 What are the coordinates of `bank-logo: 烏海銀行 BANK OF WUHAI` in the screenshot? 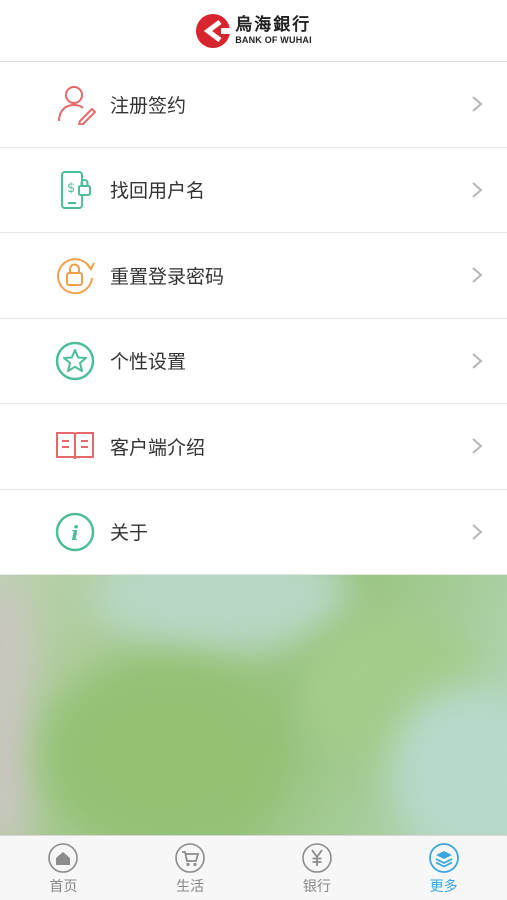 It's located at (253, 31).